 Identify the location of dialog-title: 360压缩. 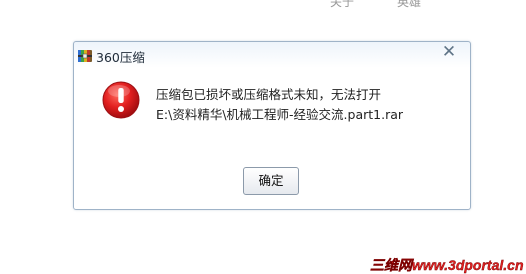
(120, 57).